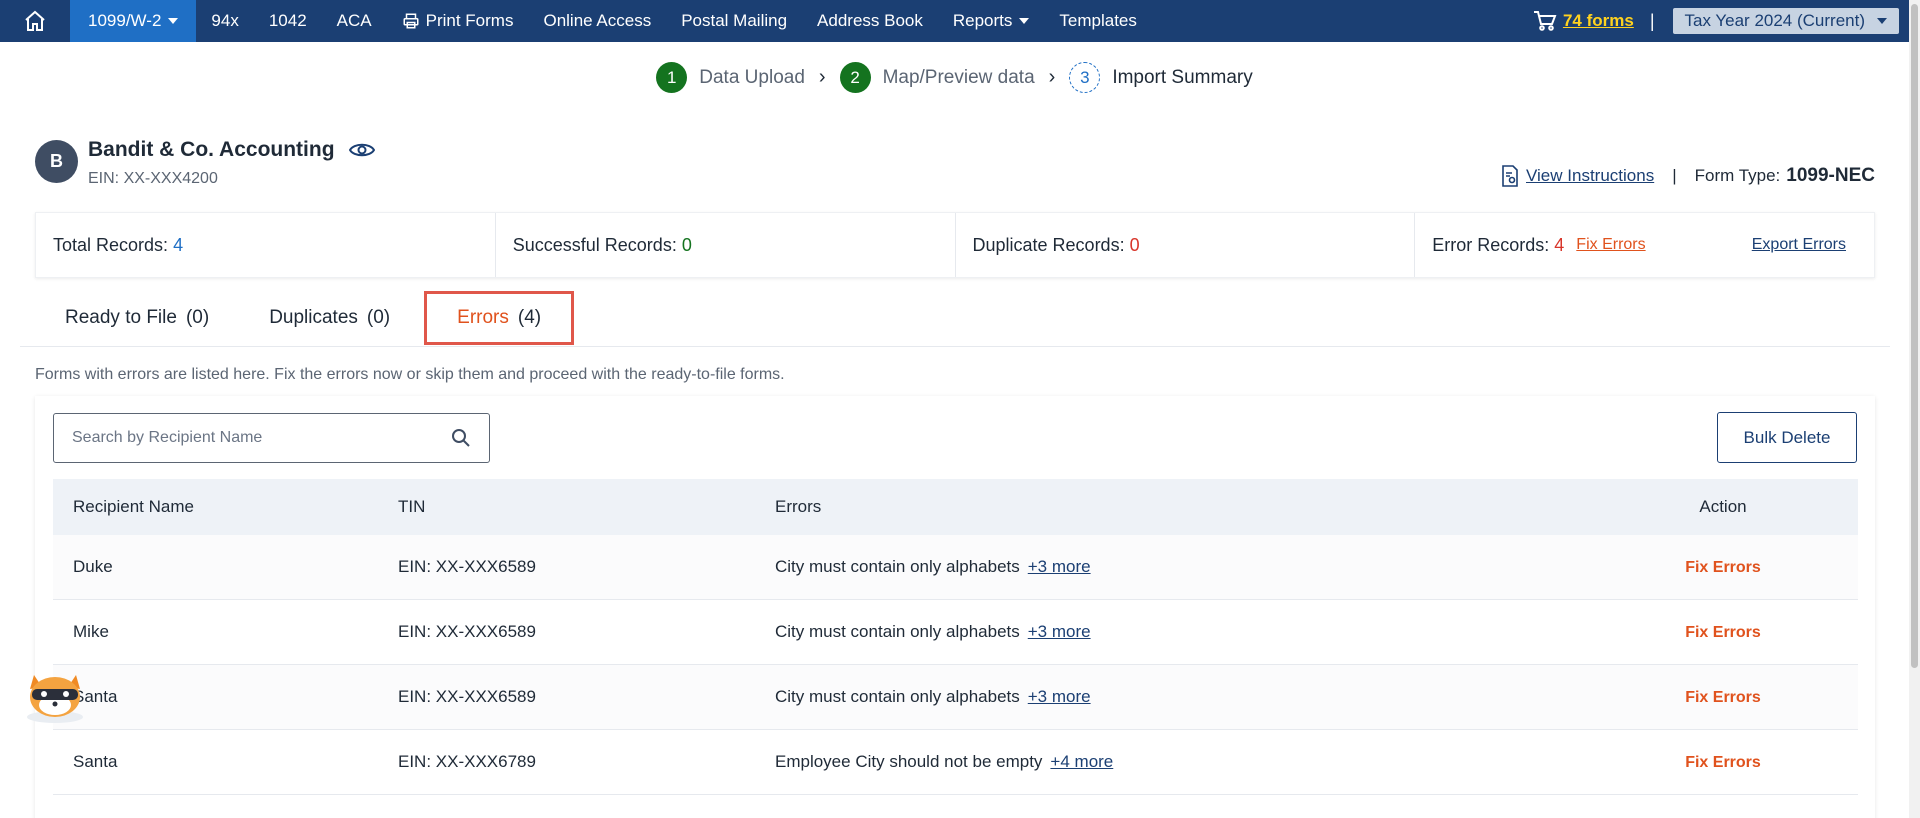  What do you see at coordinates (121, 317) in the screenshot?
I see `tab-label: Ready to File` at bounding box center [121, 317].